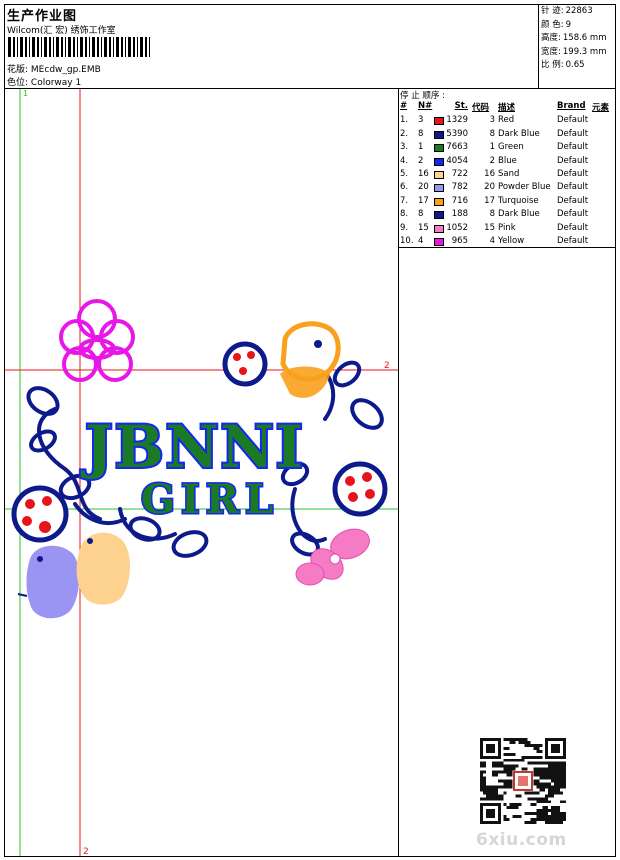 The height and width of the screenshot is (860, 620). I want to click on stat-stitches: 针 迹: 22863, so click(573, 12).